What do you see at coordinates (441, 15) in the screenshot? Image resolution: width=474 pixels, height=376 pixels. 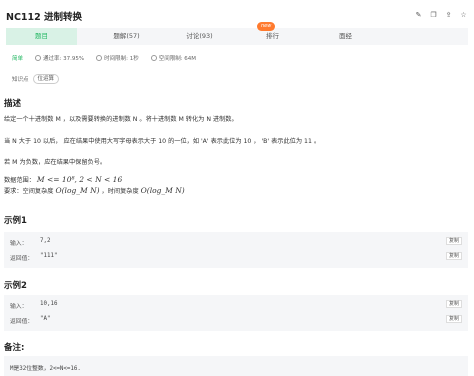 I see `header-actions: ✎ ❐ ⇪ ☆` at bounding box center [441, 15].